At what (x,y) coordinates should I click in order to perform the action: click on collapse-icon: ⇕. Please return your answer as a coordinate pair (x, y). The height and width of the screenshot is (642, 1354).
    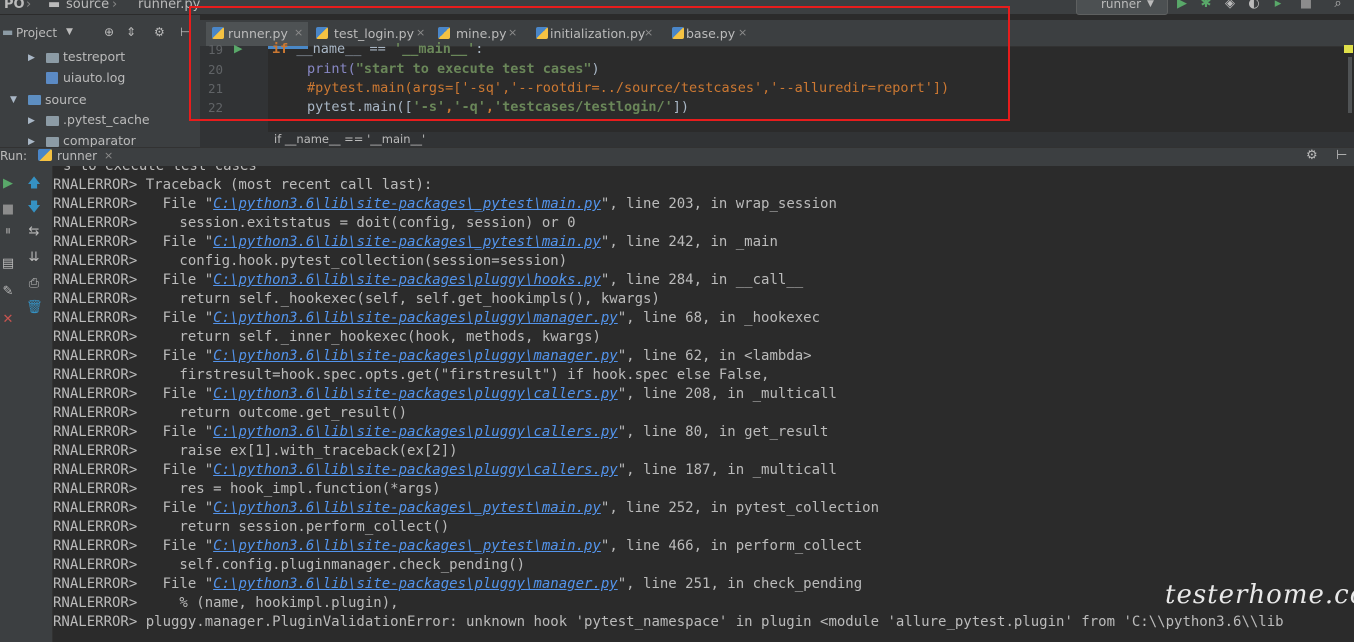
    Looking at the image, I should click on (131, 32).